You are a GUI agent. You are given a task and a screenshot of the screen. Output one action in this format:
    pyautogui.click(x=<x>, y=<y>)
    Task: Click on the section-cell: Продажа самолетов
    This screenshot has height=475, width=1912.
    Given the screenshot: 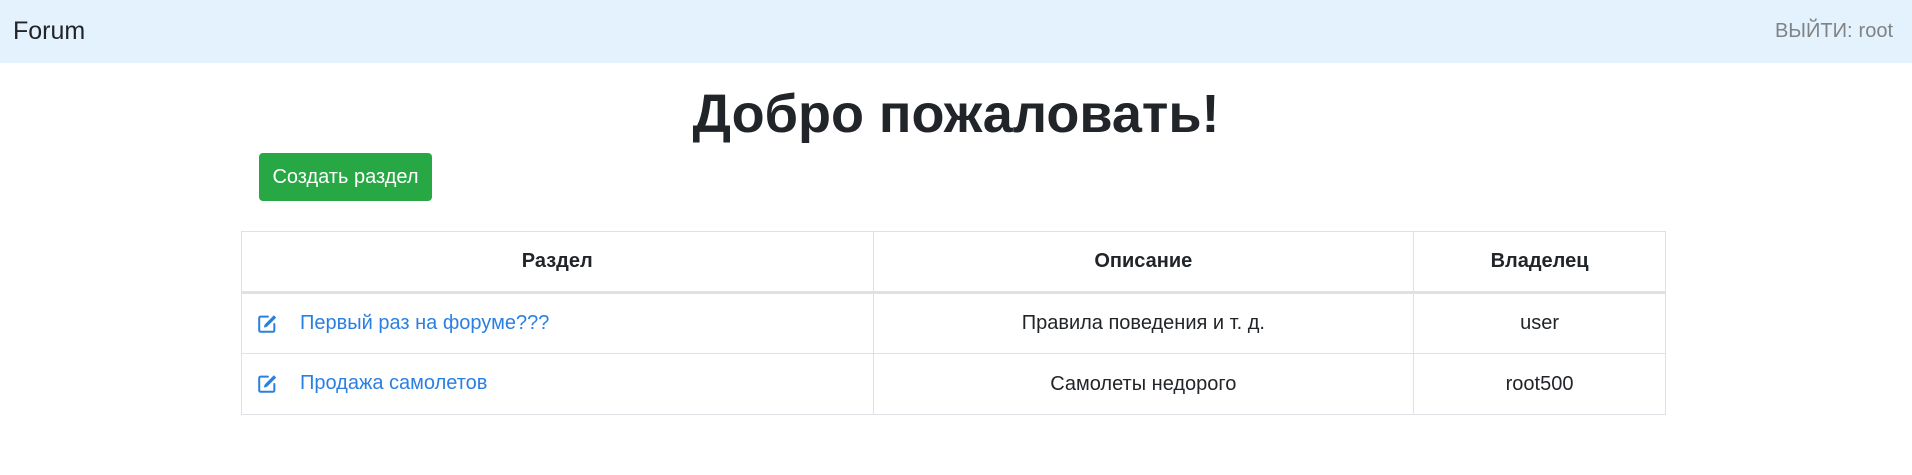 What is the action you would take?
    pyautogui.click(x=557, y=384)
    